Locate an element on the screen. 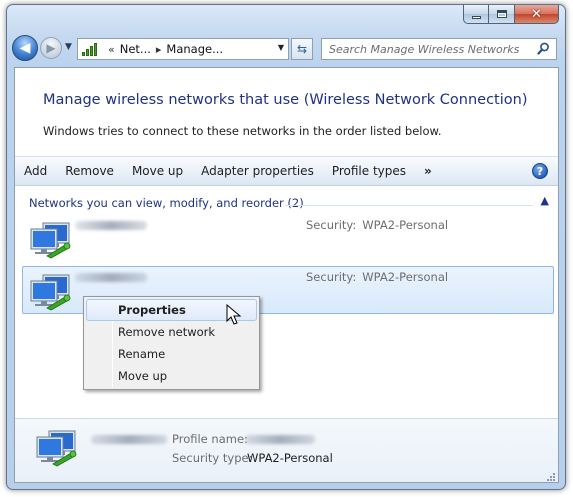  search-icon is located at coordinates (543, 48).